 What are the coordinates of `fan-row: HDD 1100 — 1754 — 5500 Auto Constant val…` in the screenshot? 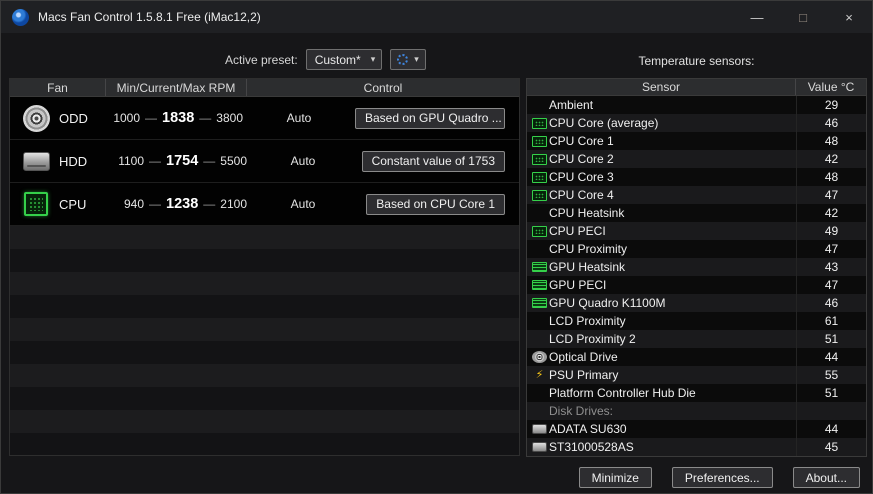 It's located at (264, 161).